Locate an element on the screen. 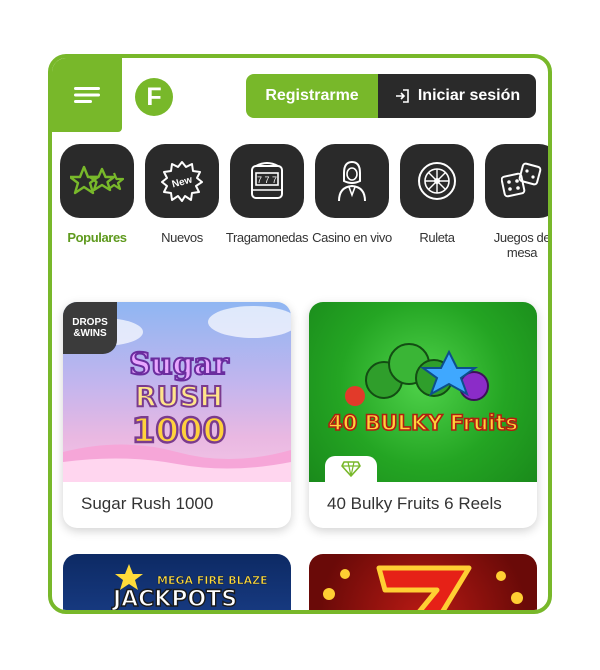 The image size is (600, 670). game-thumbnail: Sugar RUSH 1000 DROPS &WINS is located at coordinates (177, 392).